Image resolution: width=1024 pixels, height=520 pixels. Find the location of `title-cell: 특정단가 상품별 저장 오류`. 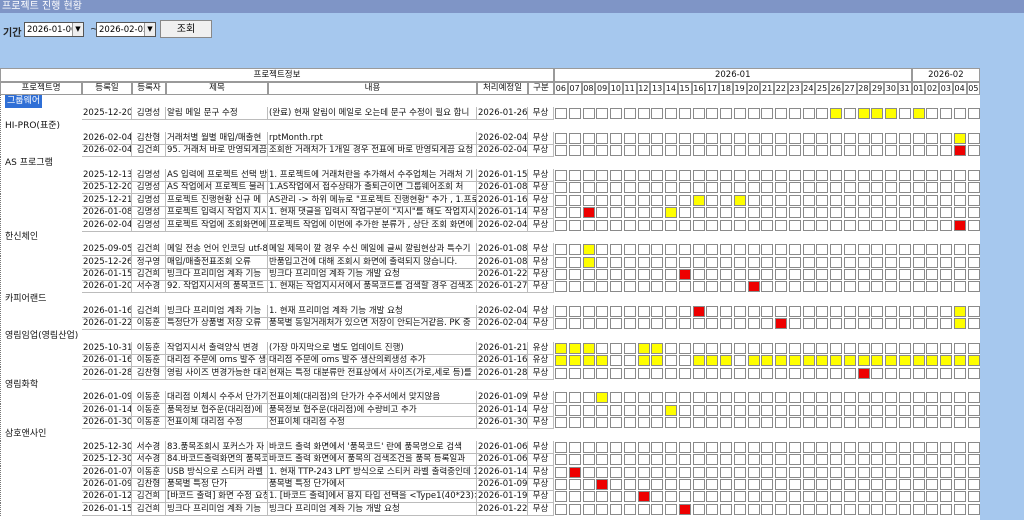

title-cell: 특정단가 상품별 저장 오류 is located at coordinates (217, 324).